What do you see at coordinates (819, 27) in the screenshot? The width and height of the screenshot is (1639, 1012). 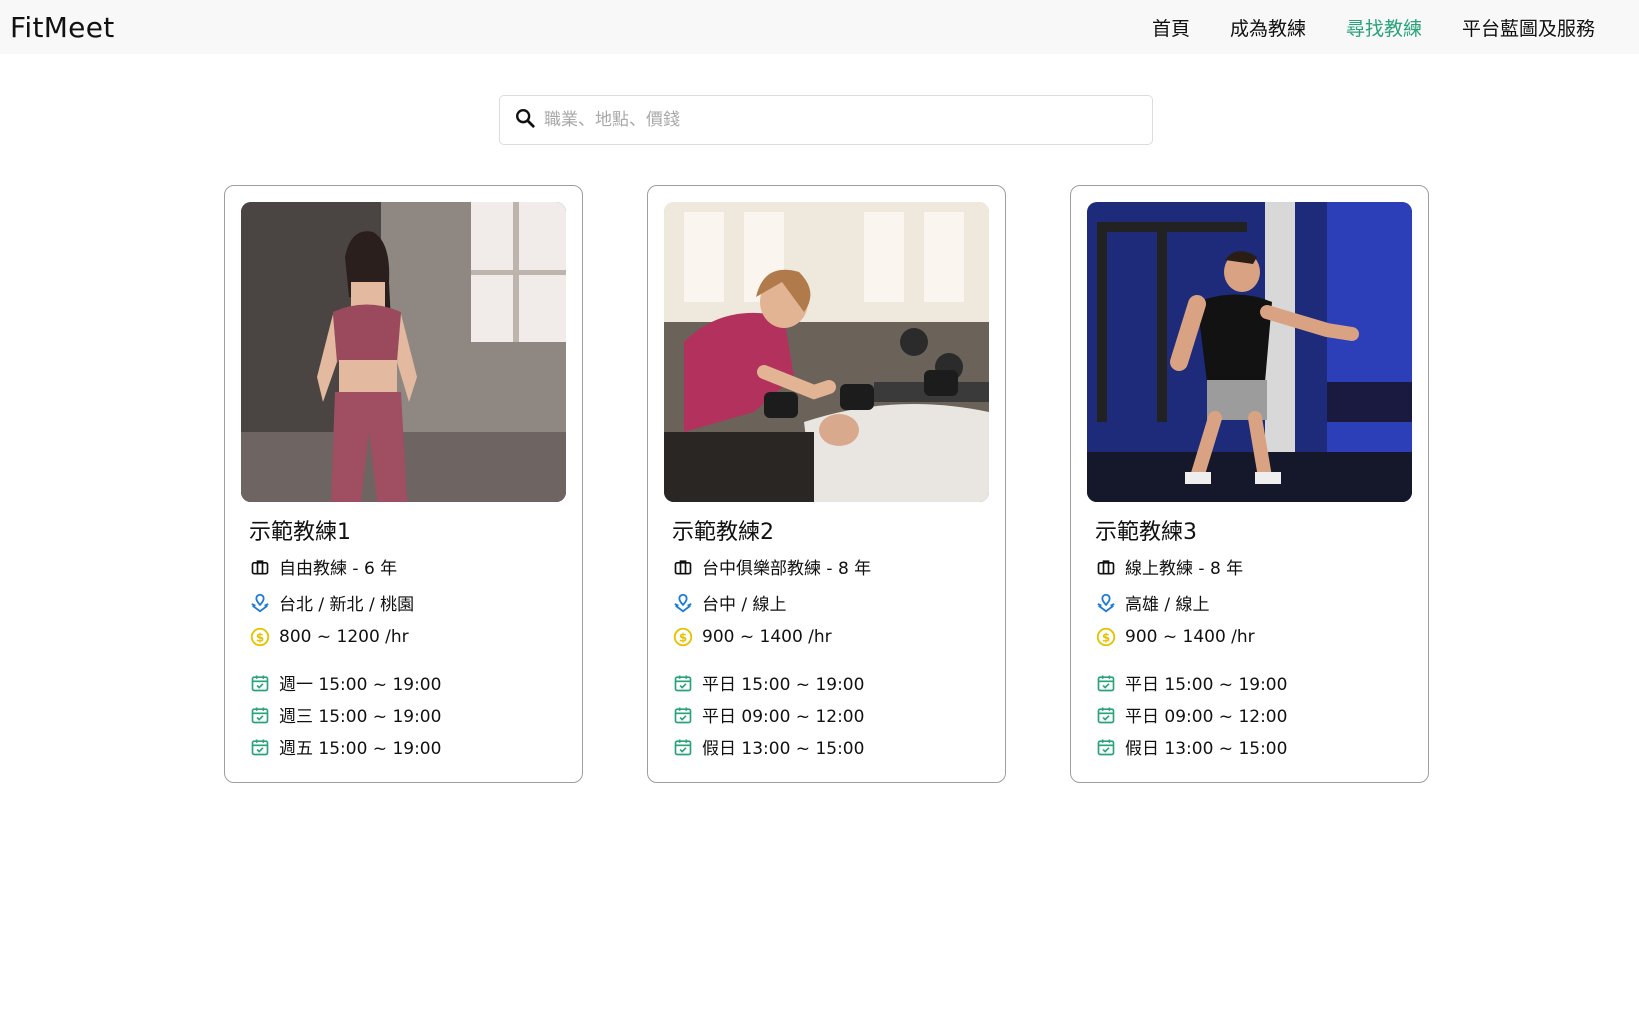 I see `navbar: FitMeet 首頁 成為教練 尋找教練 平台藍圖及服務` at bounding box center [819, 27].